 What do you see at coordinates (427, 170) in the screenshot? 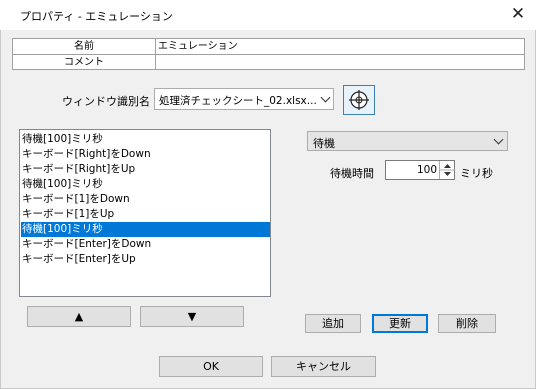
I see `wait-time-value: 100` at bounding box center [427, 170].